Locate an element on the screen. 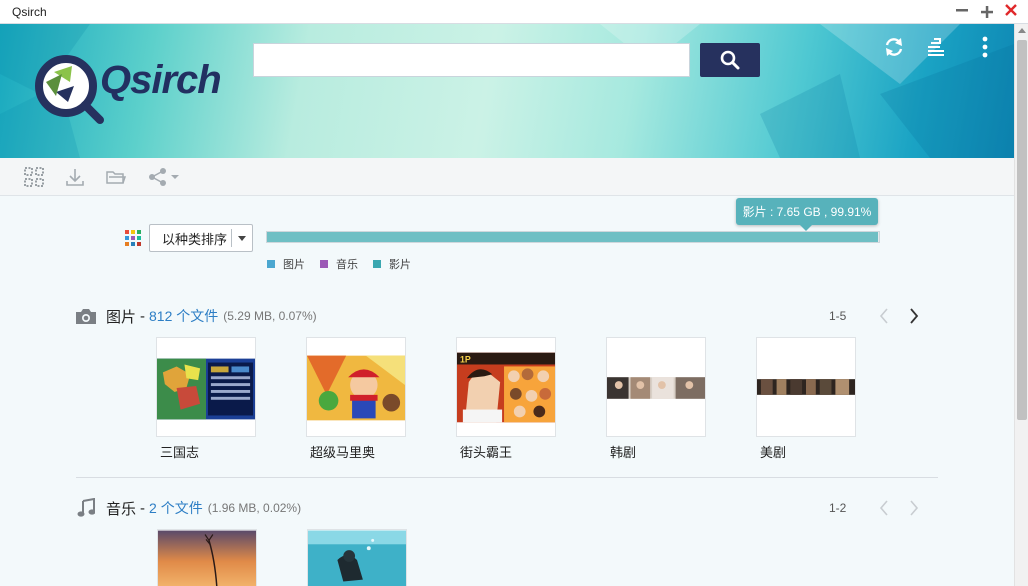 This screenshot has height=586, width=1028. storage-video-fill is located at coordinates (573, 237).